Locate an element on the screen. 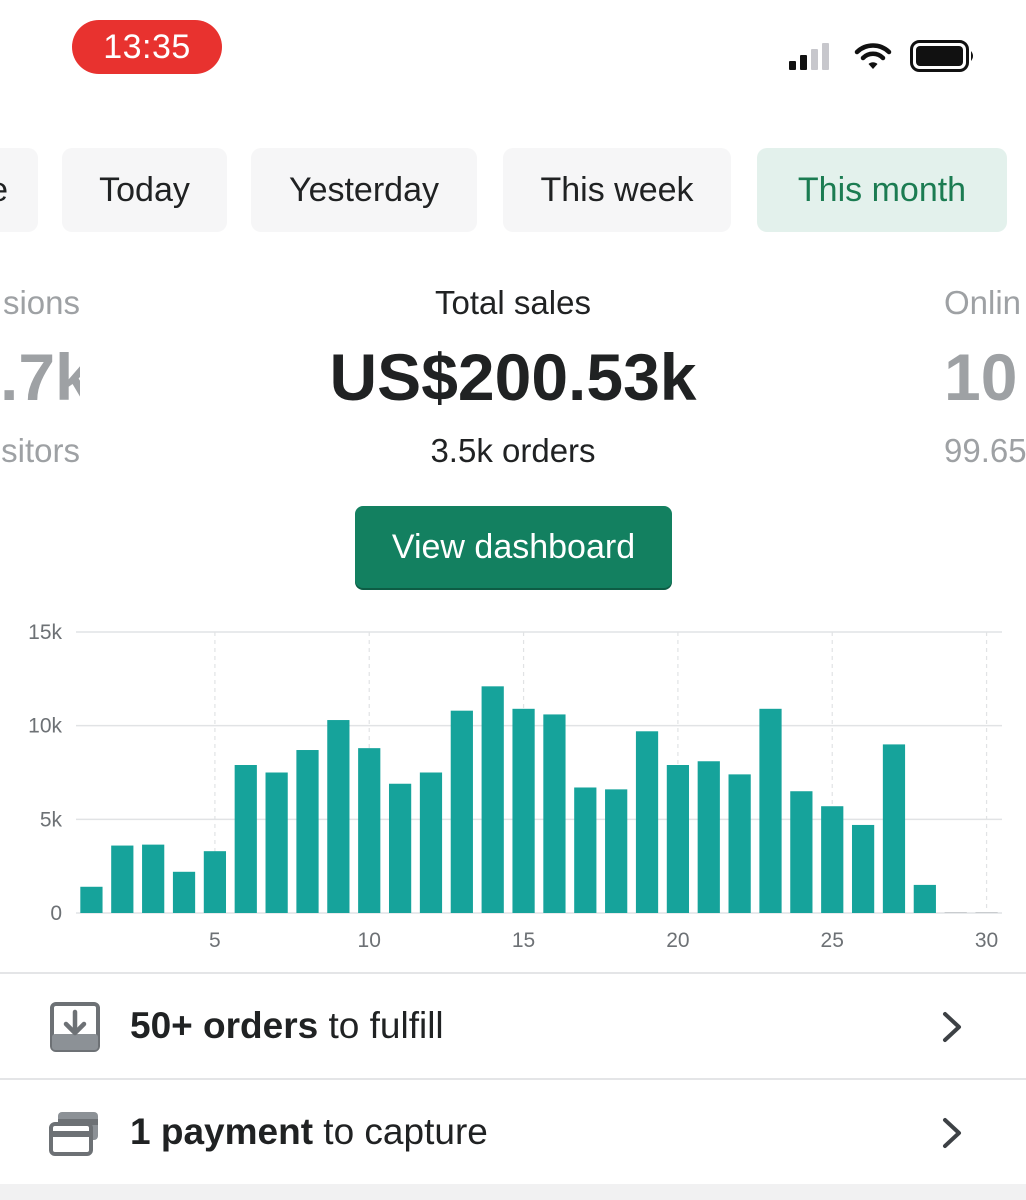 The width and height of the screenshot is (1026, 1200). view-dashboard-button: View dashboard is located at coordinates (513, 547).